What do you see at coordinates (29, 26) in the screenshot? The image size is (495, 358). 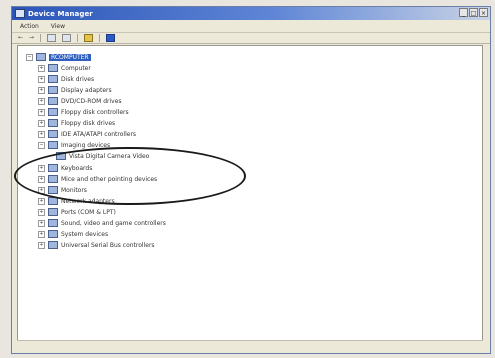 I see `menu-action: Action` at bounding box center [29, 26].